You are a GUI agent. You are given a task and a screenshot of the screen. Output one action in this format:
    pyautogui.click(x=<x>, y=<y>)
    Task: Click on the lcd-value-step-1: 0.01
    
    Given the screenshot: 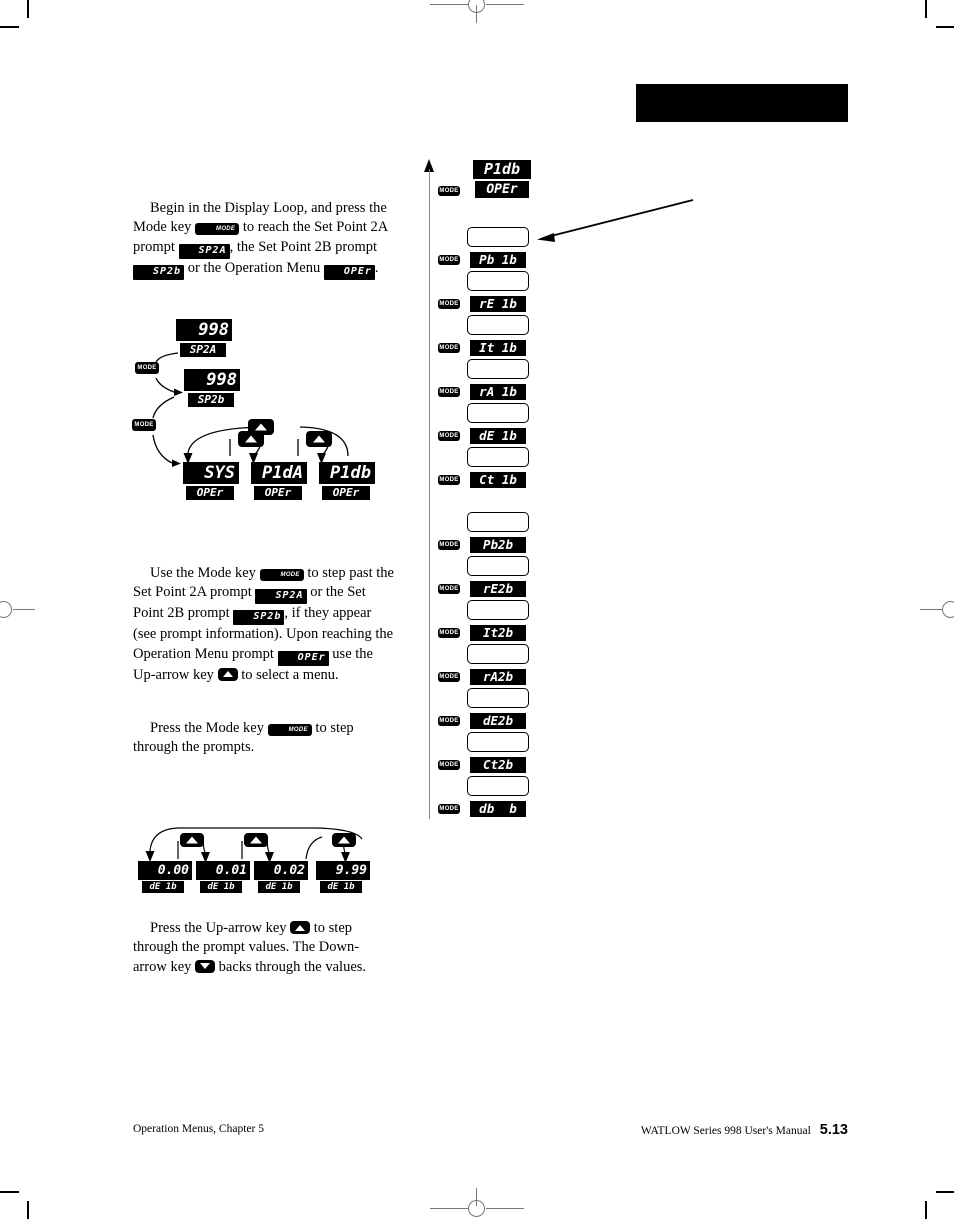 What is the action you would take?
    pyautogui.click(x=223, y=870)
    